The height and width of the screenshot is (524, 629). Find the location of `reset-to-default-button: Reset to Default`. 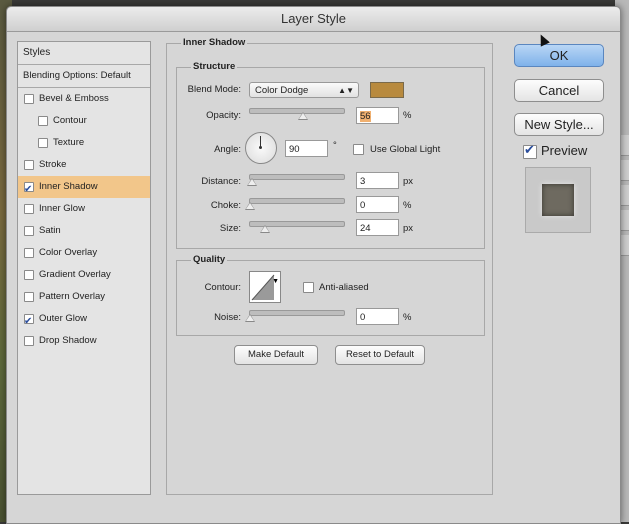

reset-to-default-button: Reset to Default is located at coordinates (380, 355).